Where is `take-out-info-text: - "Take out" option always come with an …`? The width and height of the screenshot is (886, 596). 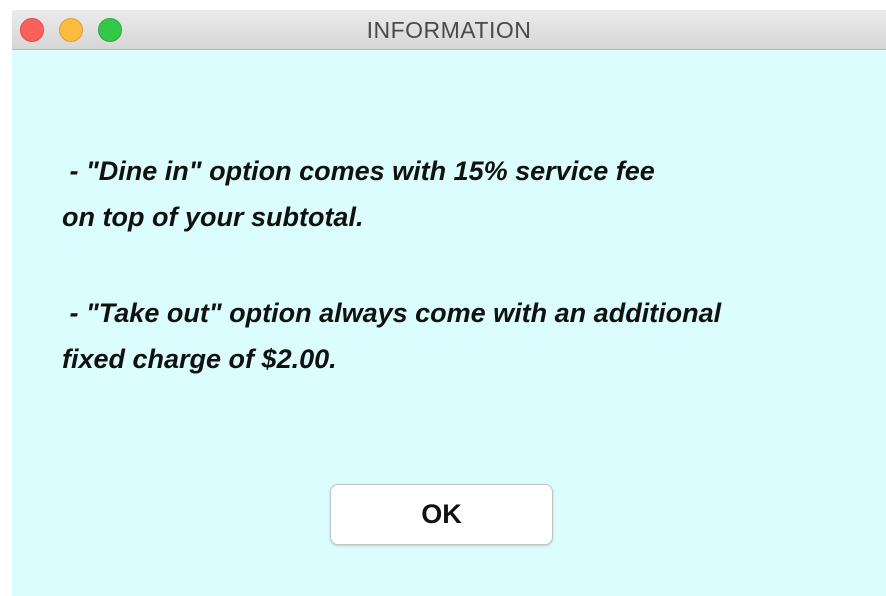
take-out-info-text: - "Take out" option always come with an … is located at coordinates (462, 336).